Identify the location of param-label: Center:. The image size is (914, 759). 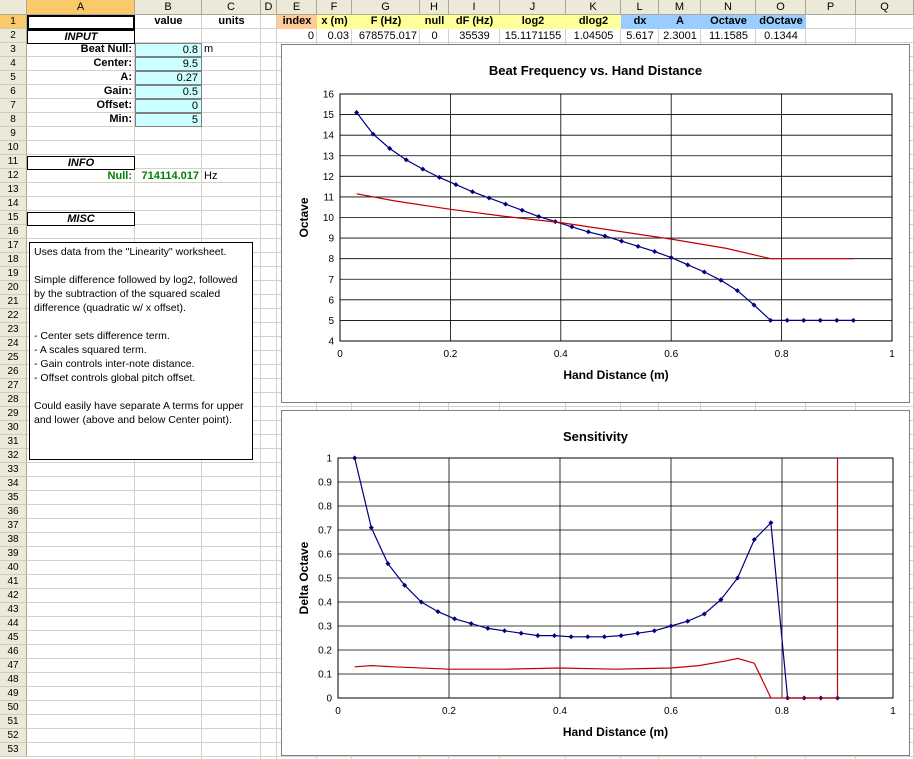
(81, 64).